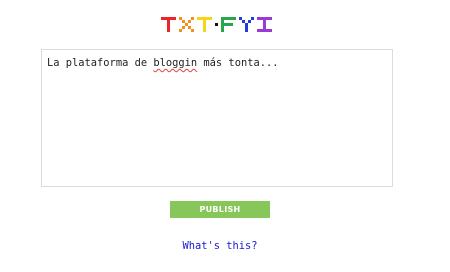 This screenshot has width=450, height=272. I want to click on editor-misspelled-word: bloggin, so click(175, 63).